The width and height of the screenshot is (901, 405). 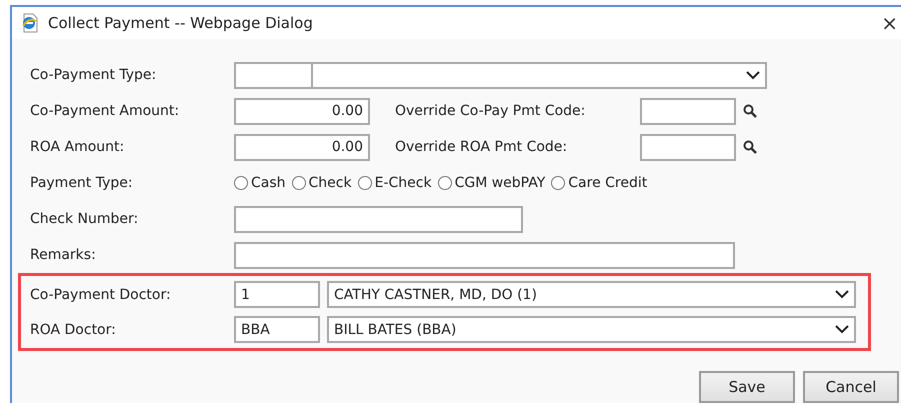 I want to click on radio-option: Check, so click(x=322, y=183).